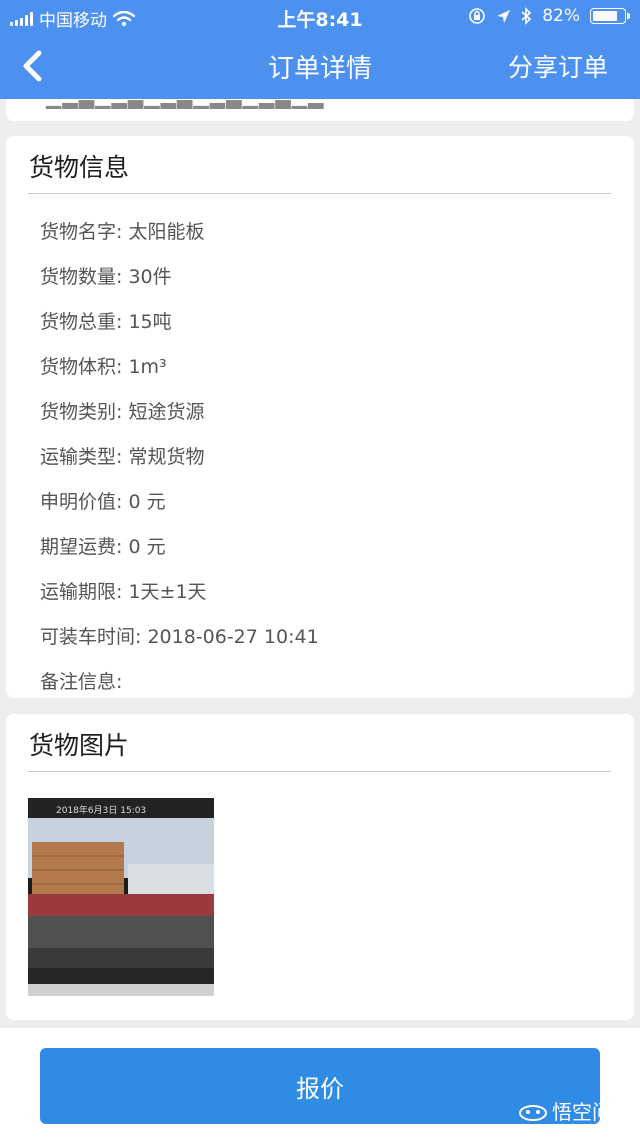 This screenshot has height=1138, width=640. What do you see at coordinates (101, 810) in the screenshot?
I see `thumb-date: 2018年6月3日 15:03` at bounding box center [101, 810].